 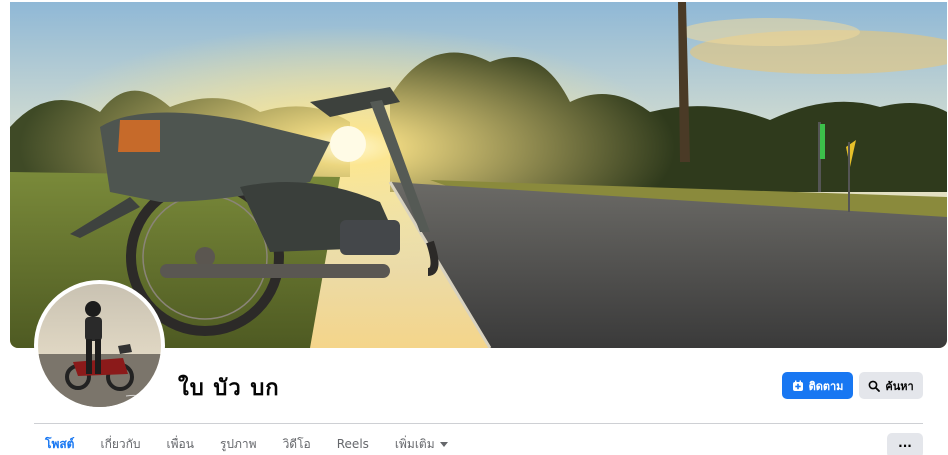 I want to click on follow-button: ติดตาม, so click(x=817, y=385).